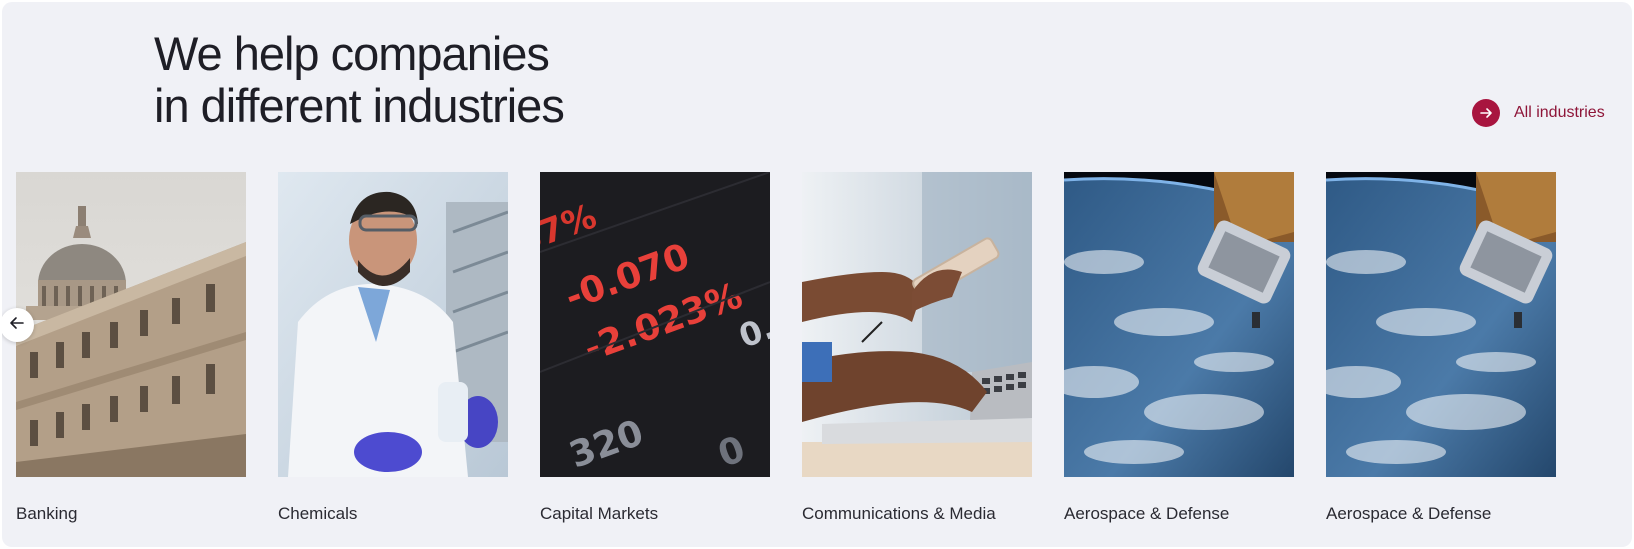  What do you see at coordinates (1486, 113) in the screenshot?
I see `arrow-right-icon` at bounding box center [1486, 113].